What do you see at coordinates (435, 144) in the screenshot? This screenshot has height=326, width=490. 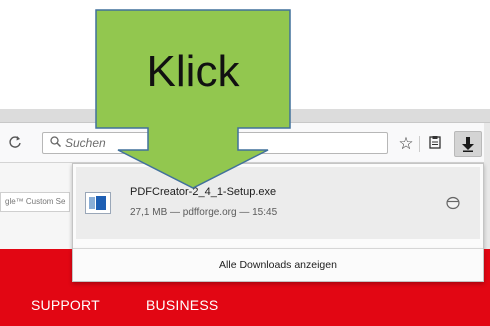 I see `clipboard-icon` at bounding box center [435, 144].